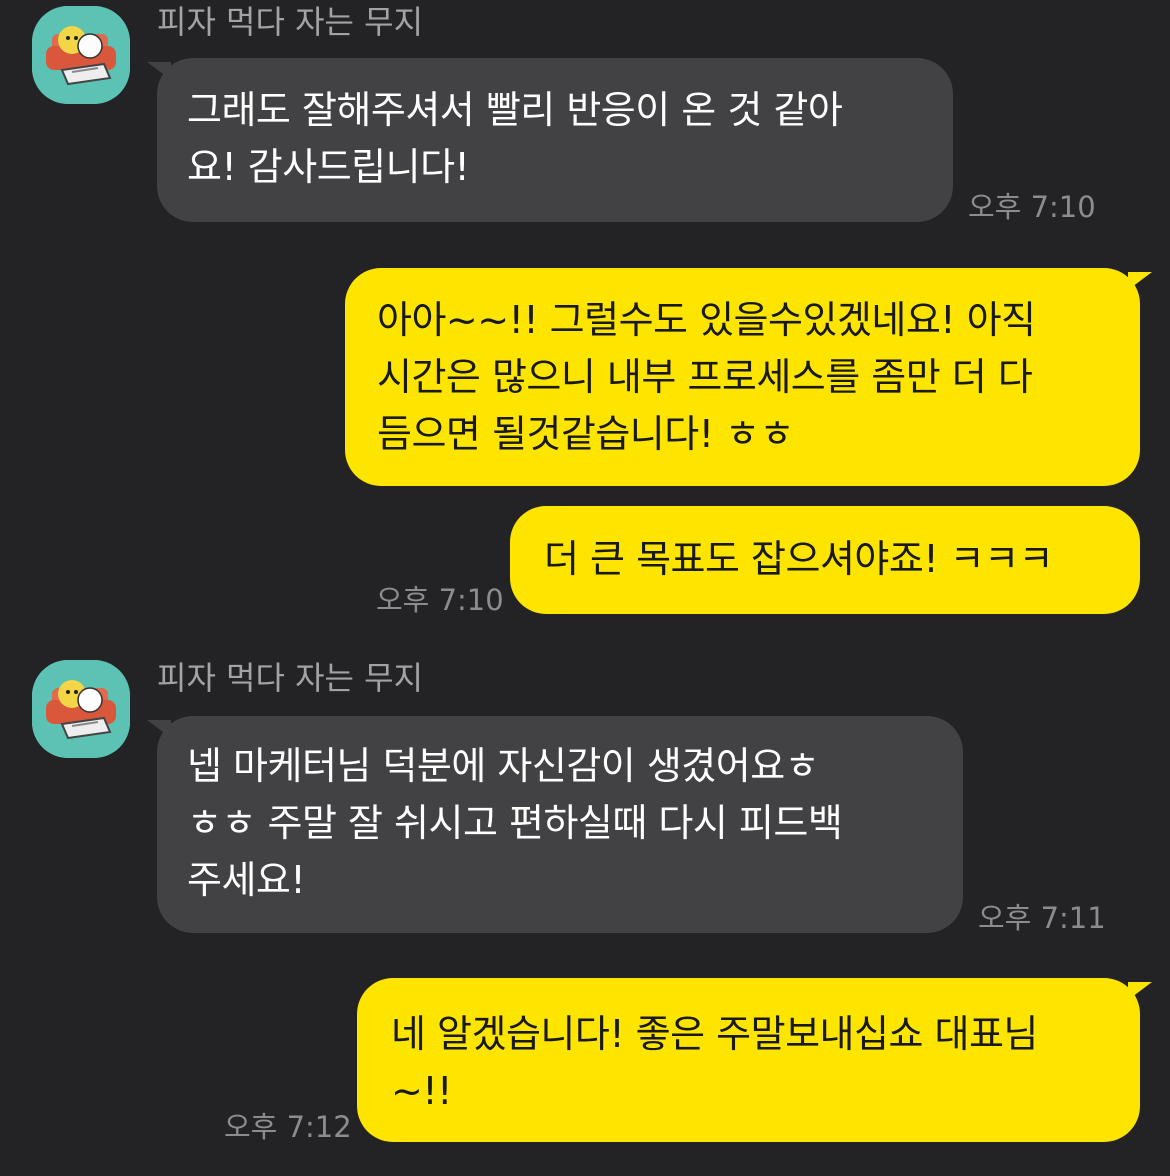 The width and height of the screenshot is (1170, 1176). I want to click on message-bubble-incoming: 그래도 잘해주셔서 빨리 반응이 온 것 같아 요! 감사드립니다!, so click(555, 140).